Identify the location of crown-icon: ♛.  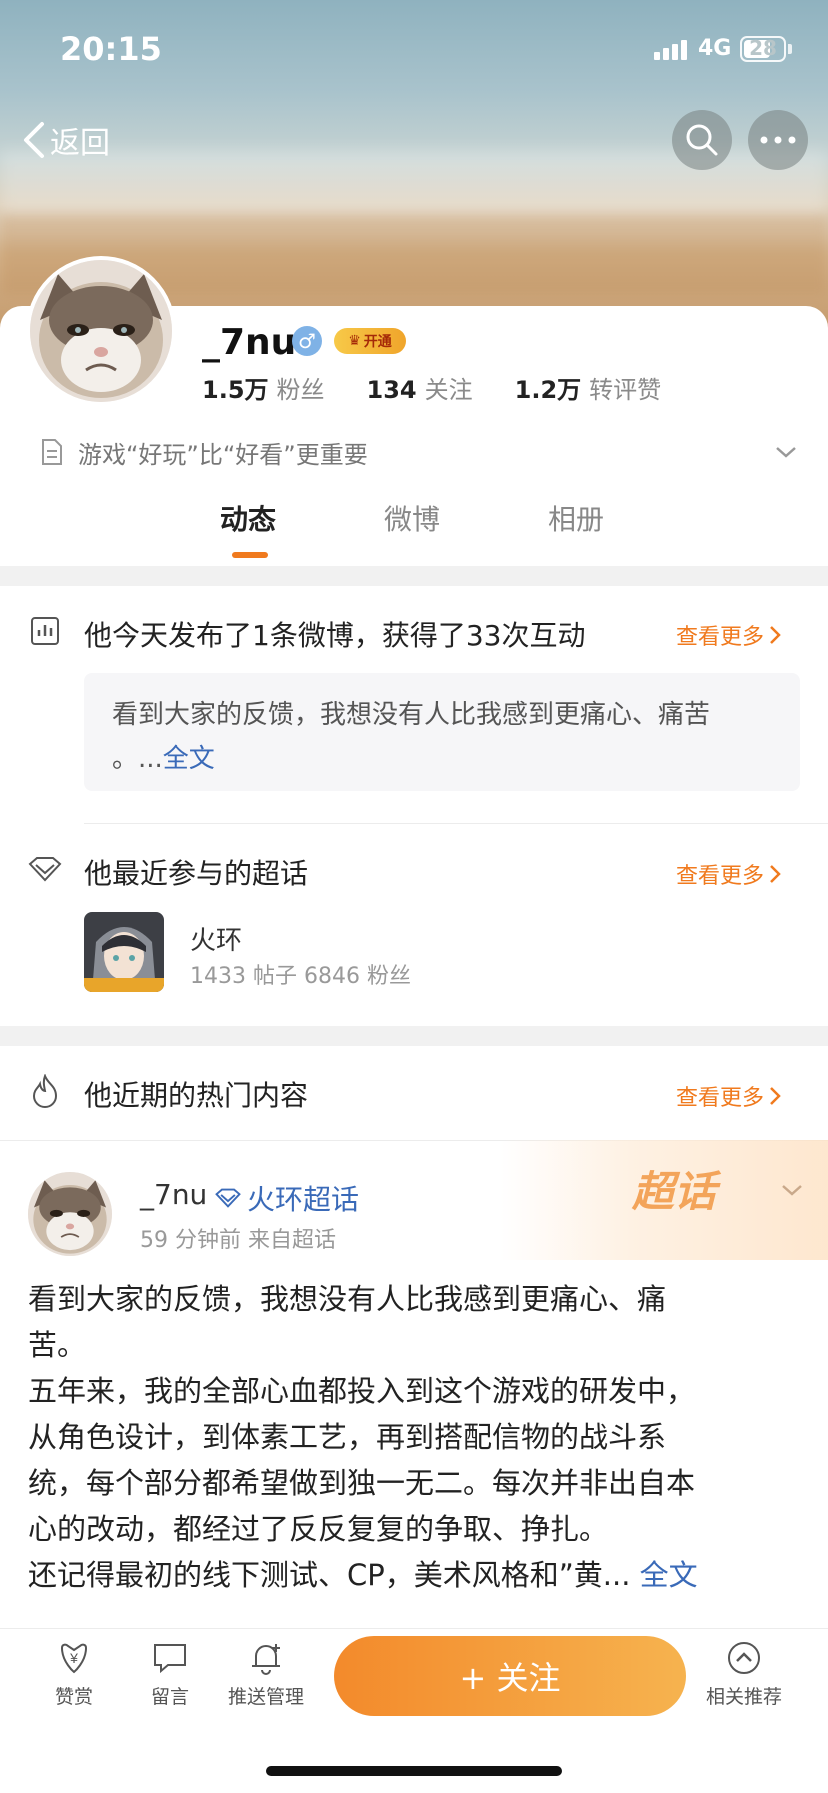
(354, 341).